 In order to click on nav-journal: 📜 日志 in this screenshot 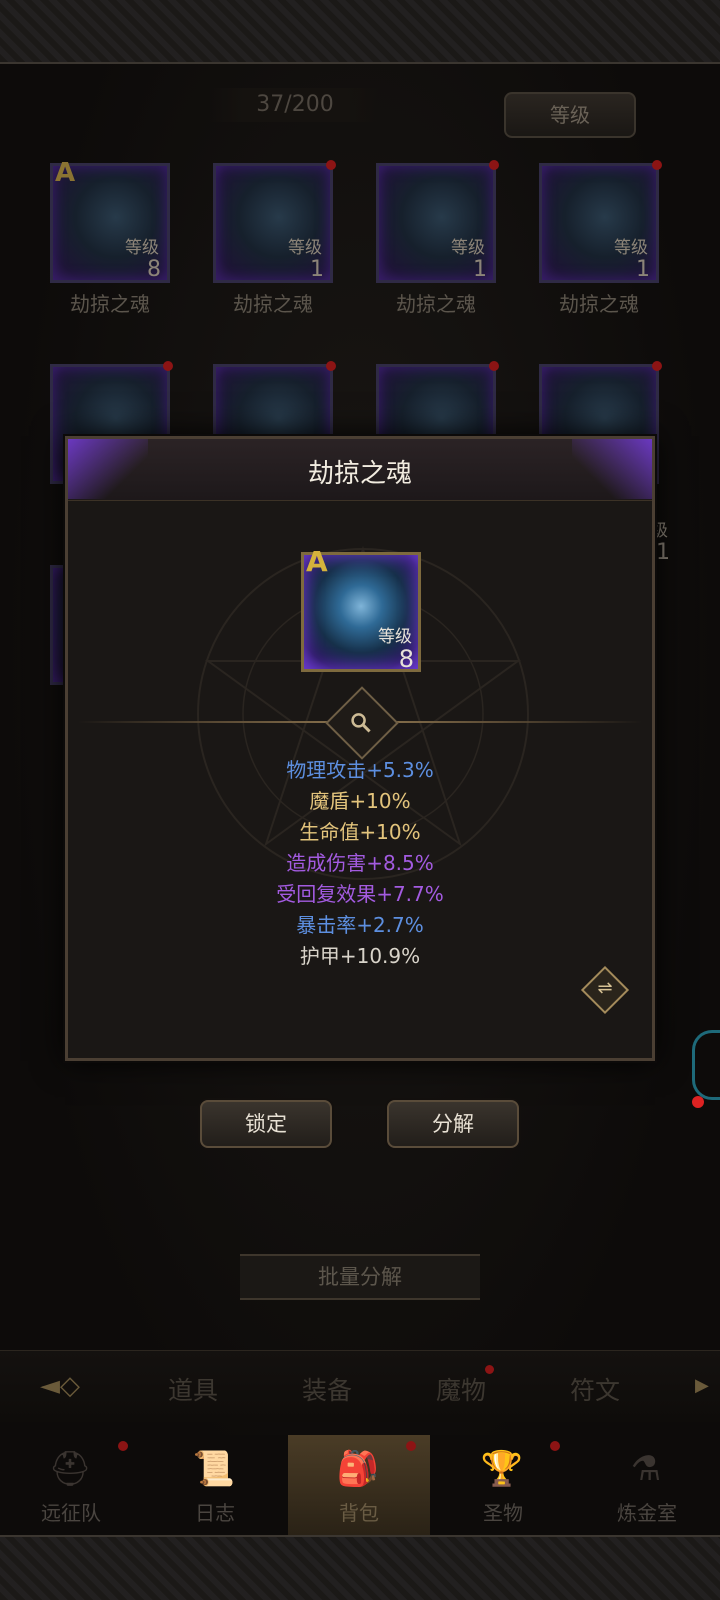, I will do `click(215, 1485)`.